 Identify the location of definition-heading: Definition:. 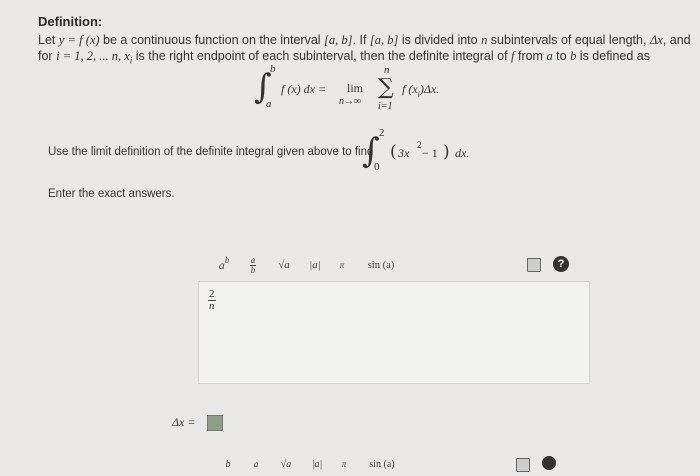
(70, 21).